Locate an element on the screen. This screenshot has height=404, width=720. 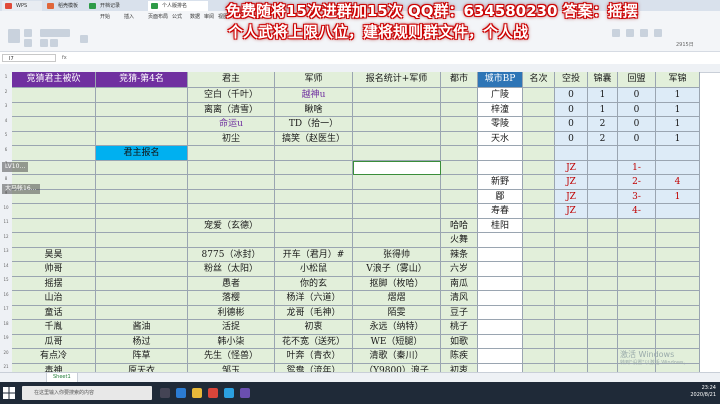
lower-cell: 小松鼠 is located at coordinates (314, 269).